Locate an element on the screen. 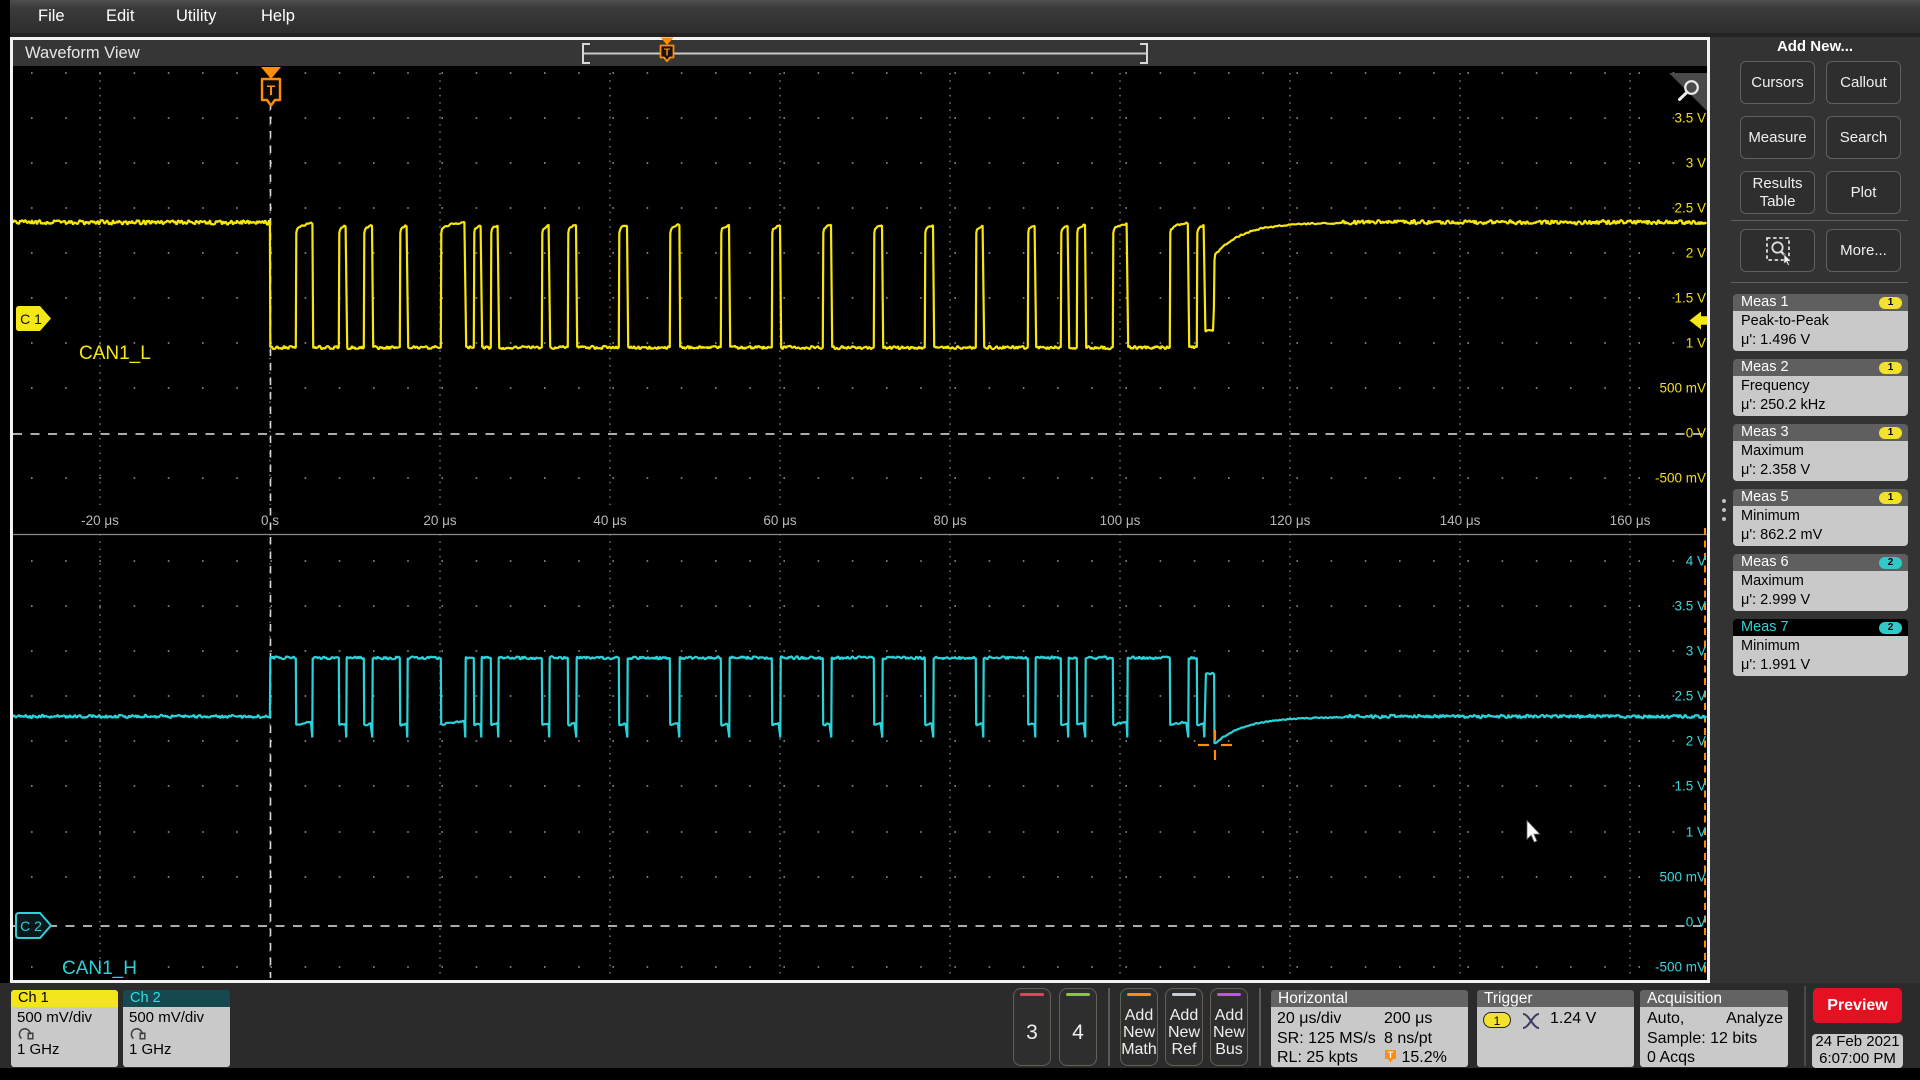 This screenshot has width=1920, height=1080. svg-text: 0 s is located at coordinates (270, 520).